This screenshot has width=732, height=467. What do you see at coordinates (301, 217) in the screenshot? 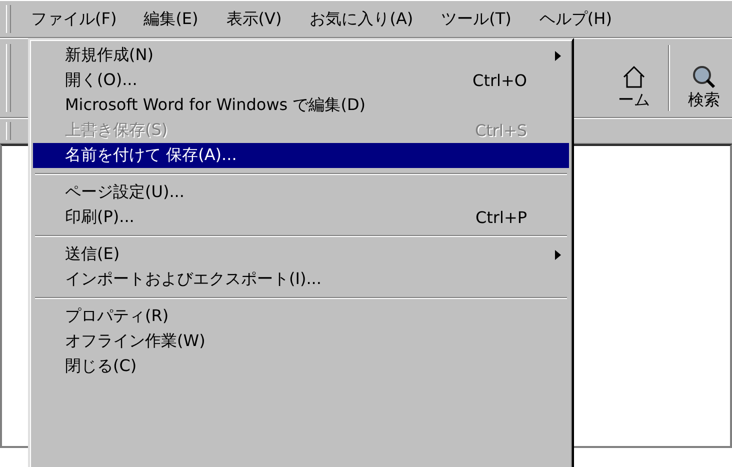
I see `menu-item: 印刷(P)... Ctrl+P` at bounding box center [301, 217].